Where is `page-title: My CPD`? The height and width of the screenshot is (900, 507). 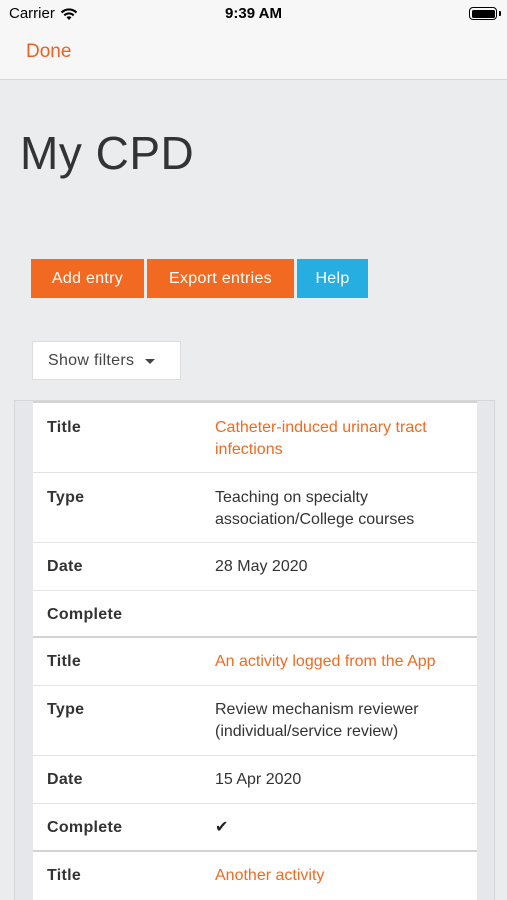 page-title: My CPD is located at coordinates (107, 153).